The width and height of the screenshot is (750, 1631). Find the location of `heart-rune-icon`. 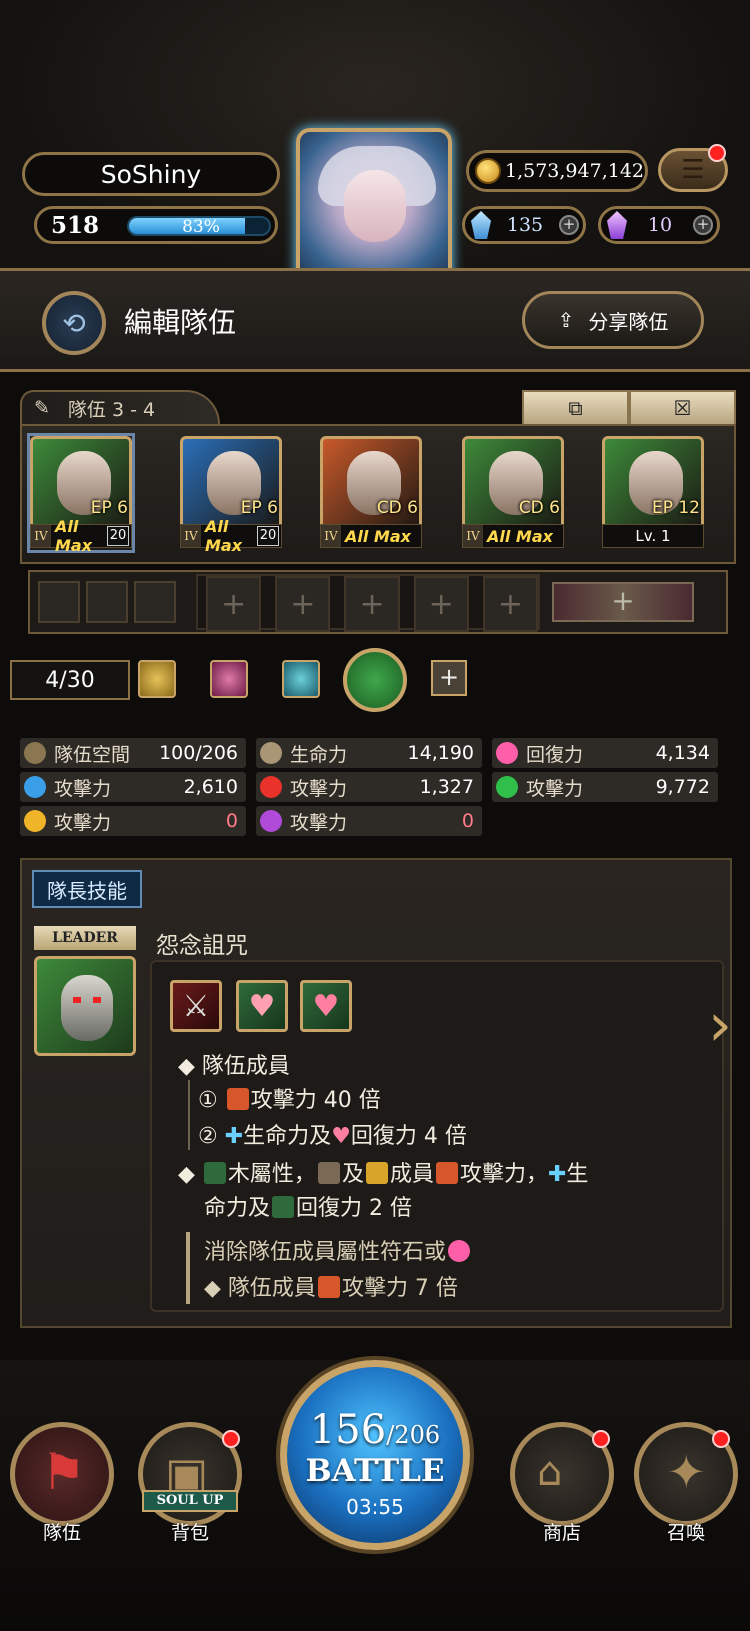

heart-rune-icon is located at coordinates (459, 1251).